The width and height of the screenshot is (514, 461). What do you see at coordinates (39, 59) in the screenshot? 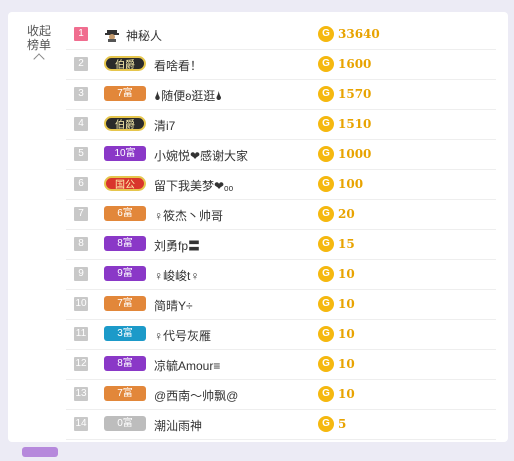
I see `chevron-up-icon` at bounding box center [39, 59].